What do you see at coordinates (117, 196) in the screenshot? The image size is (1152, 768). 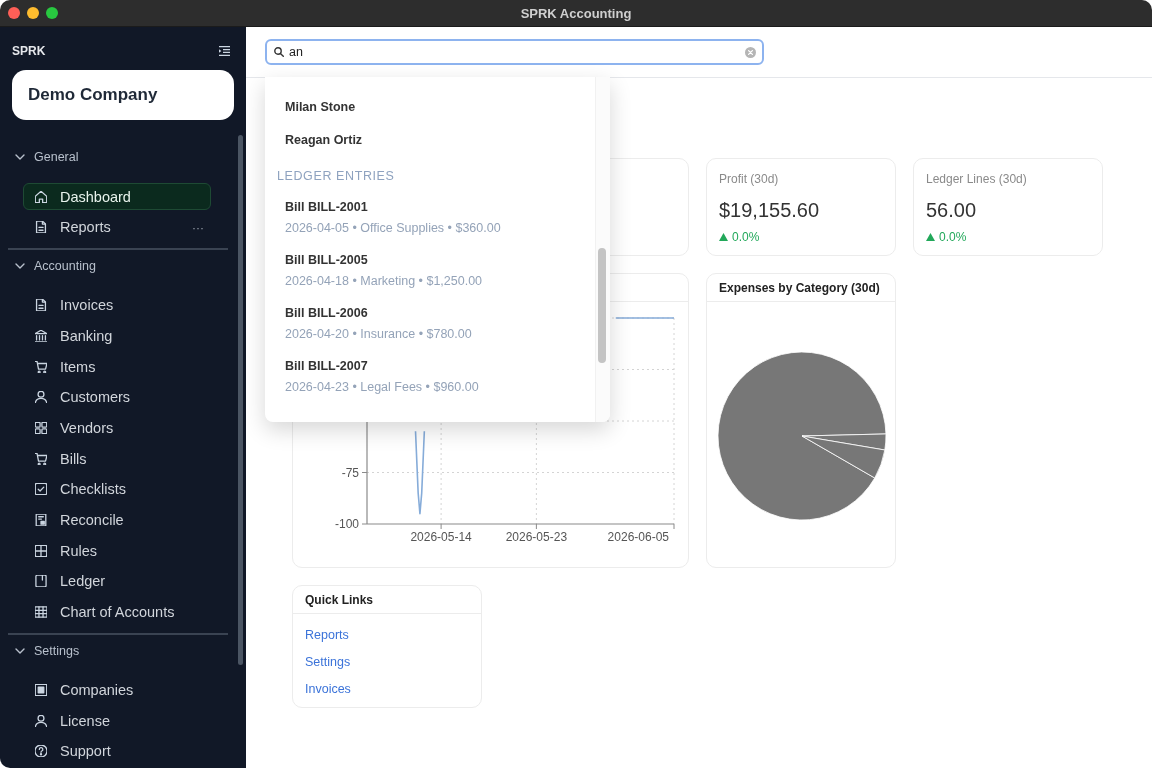 I see `nav-item: Dashboard` at bounding box center [117, 196].